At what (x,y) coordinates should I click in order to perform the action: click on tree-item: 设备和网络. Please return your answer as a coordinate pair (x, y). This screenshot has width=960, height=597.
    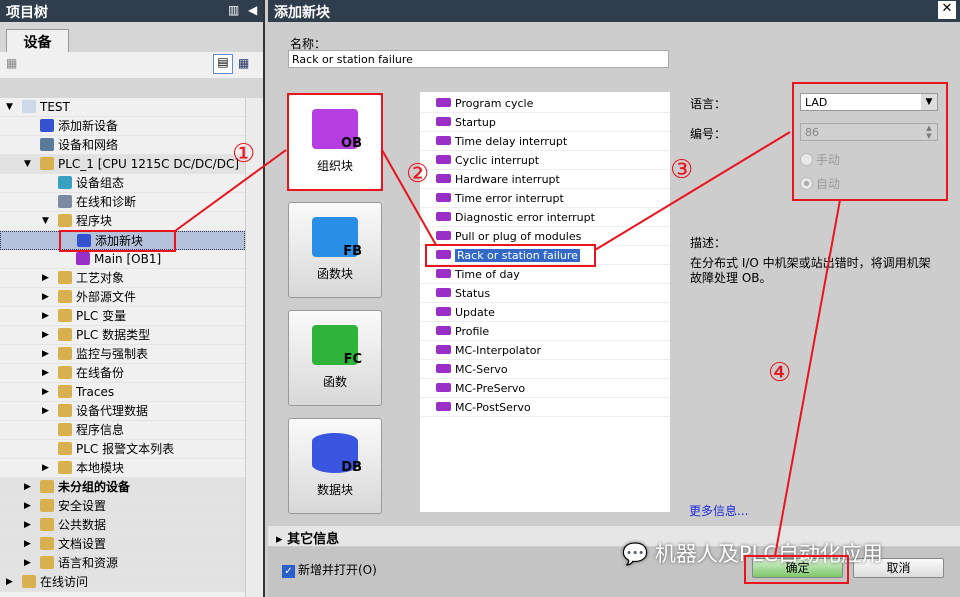
    Looking at the image, I should click on (122, 145).